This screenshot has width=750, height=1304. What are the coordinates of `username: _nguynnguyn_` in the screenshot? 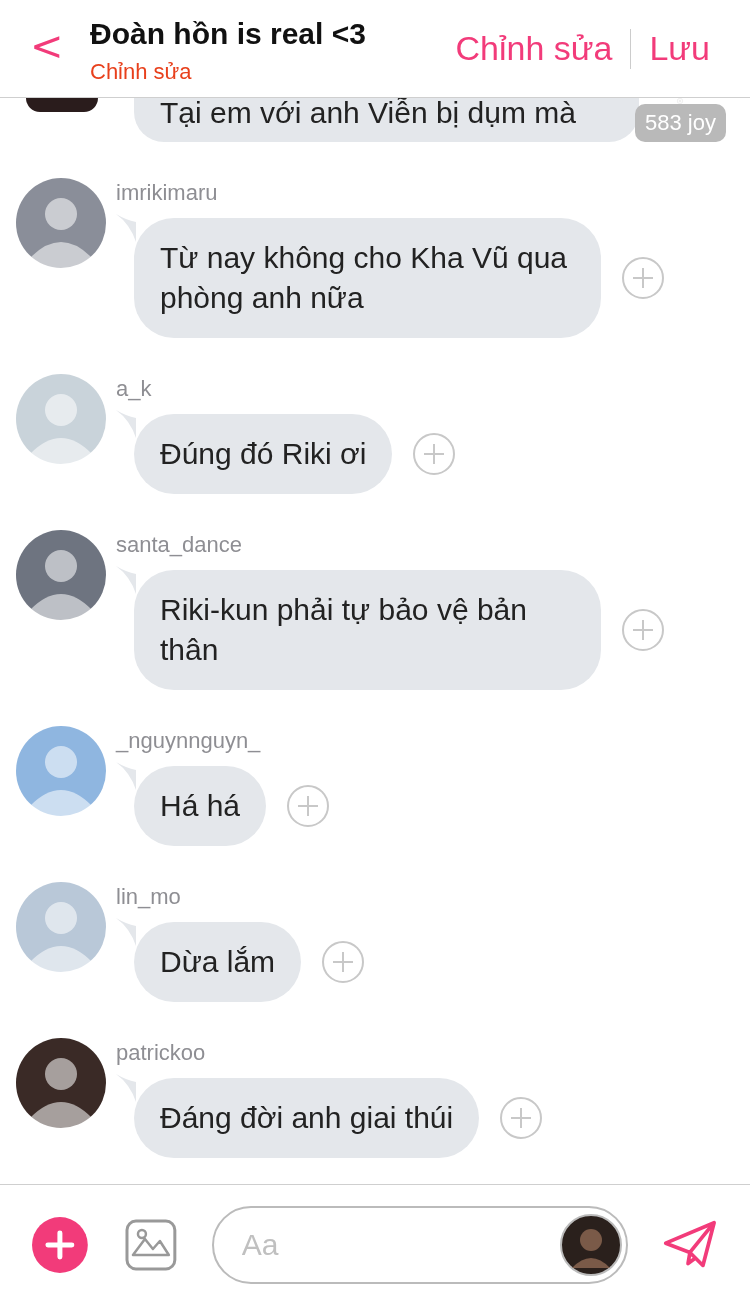 It's located at (189, 741).